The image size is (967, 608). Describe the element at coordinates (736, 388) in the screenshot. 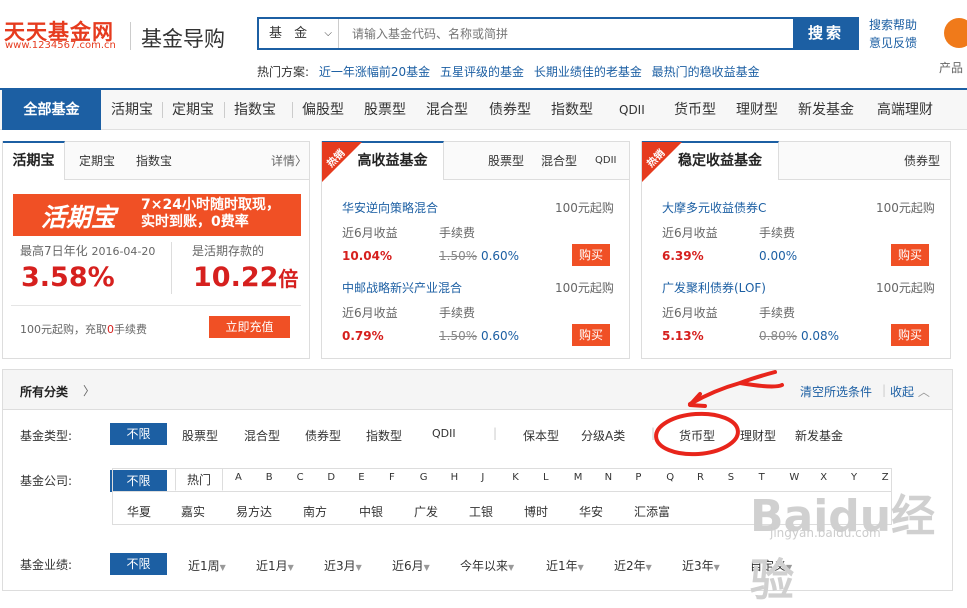

I see `annotation-arrow` at that location.